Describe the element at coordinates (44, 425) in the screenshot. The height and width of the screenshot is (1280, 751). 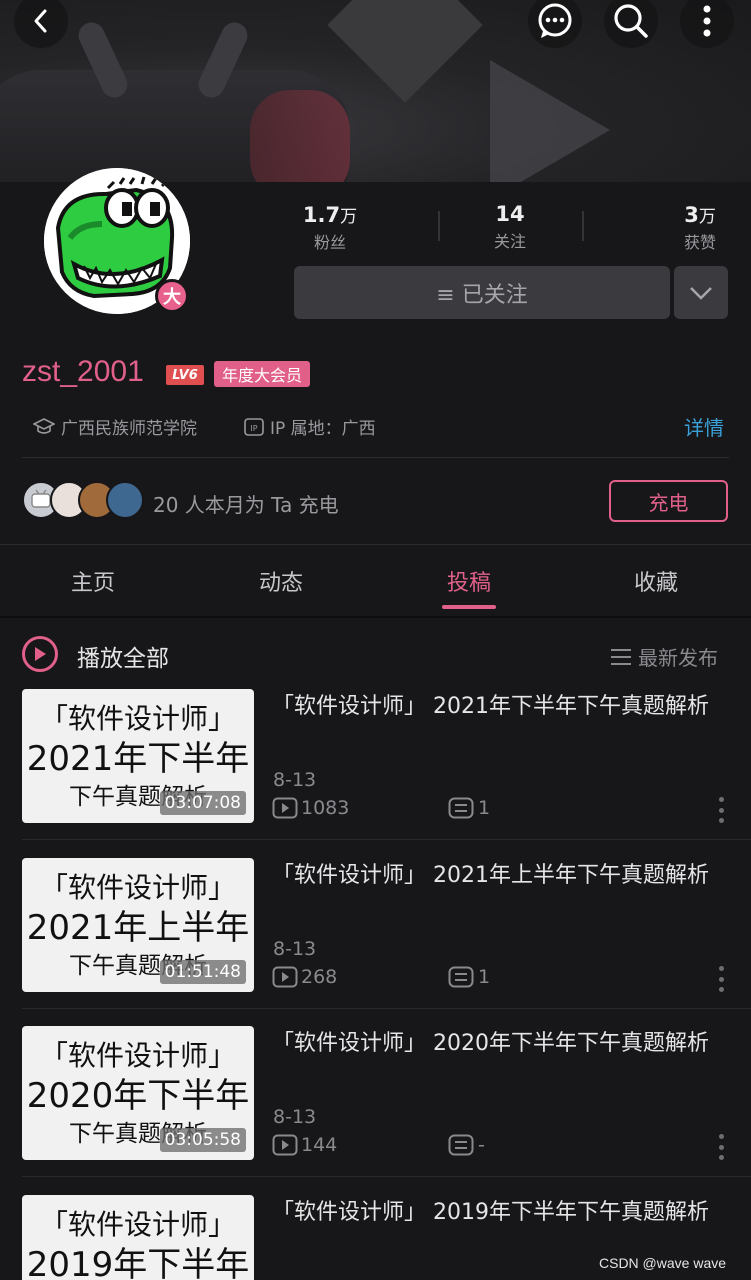
I see `graduation-cap-icon` at that location.